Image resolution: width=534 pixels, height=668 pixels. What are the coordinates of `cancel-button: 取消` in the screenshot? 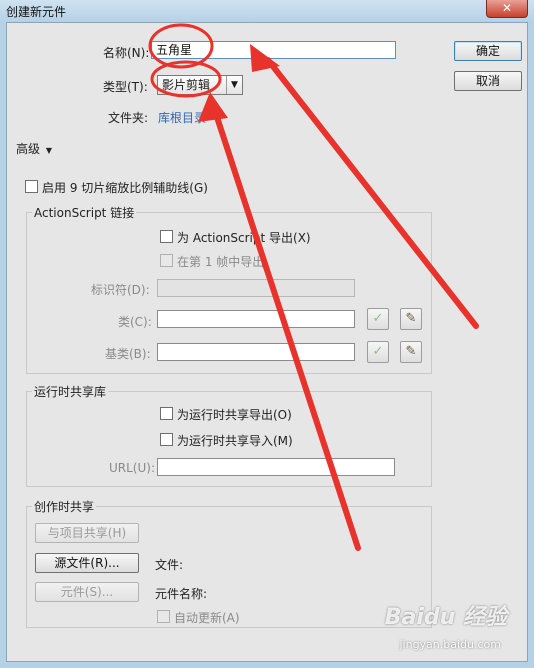 It's located at (488, 81).